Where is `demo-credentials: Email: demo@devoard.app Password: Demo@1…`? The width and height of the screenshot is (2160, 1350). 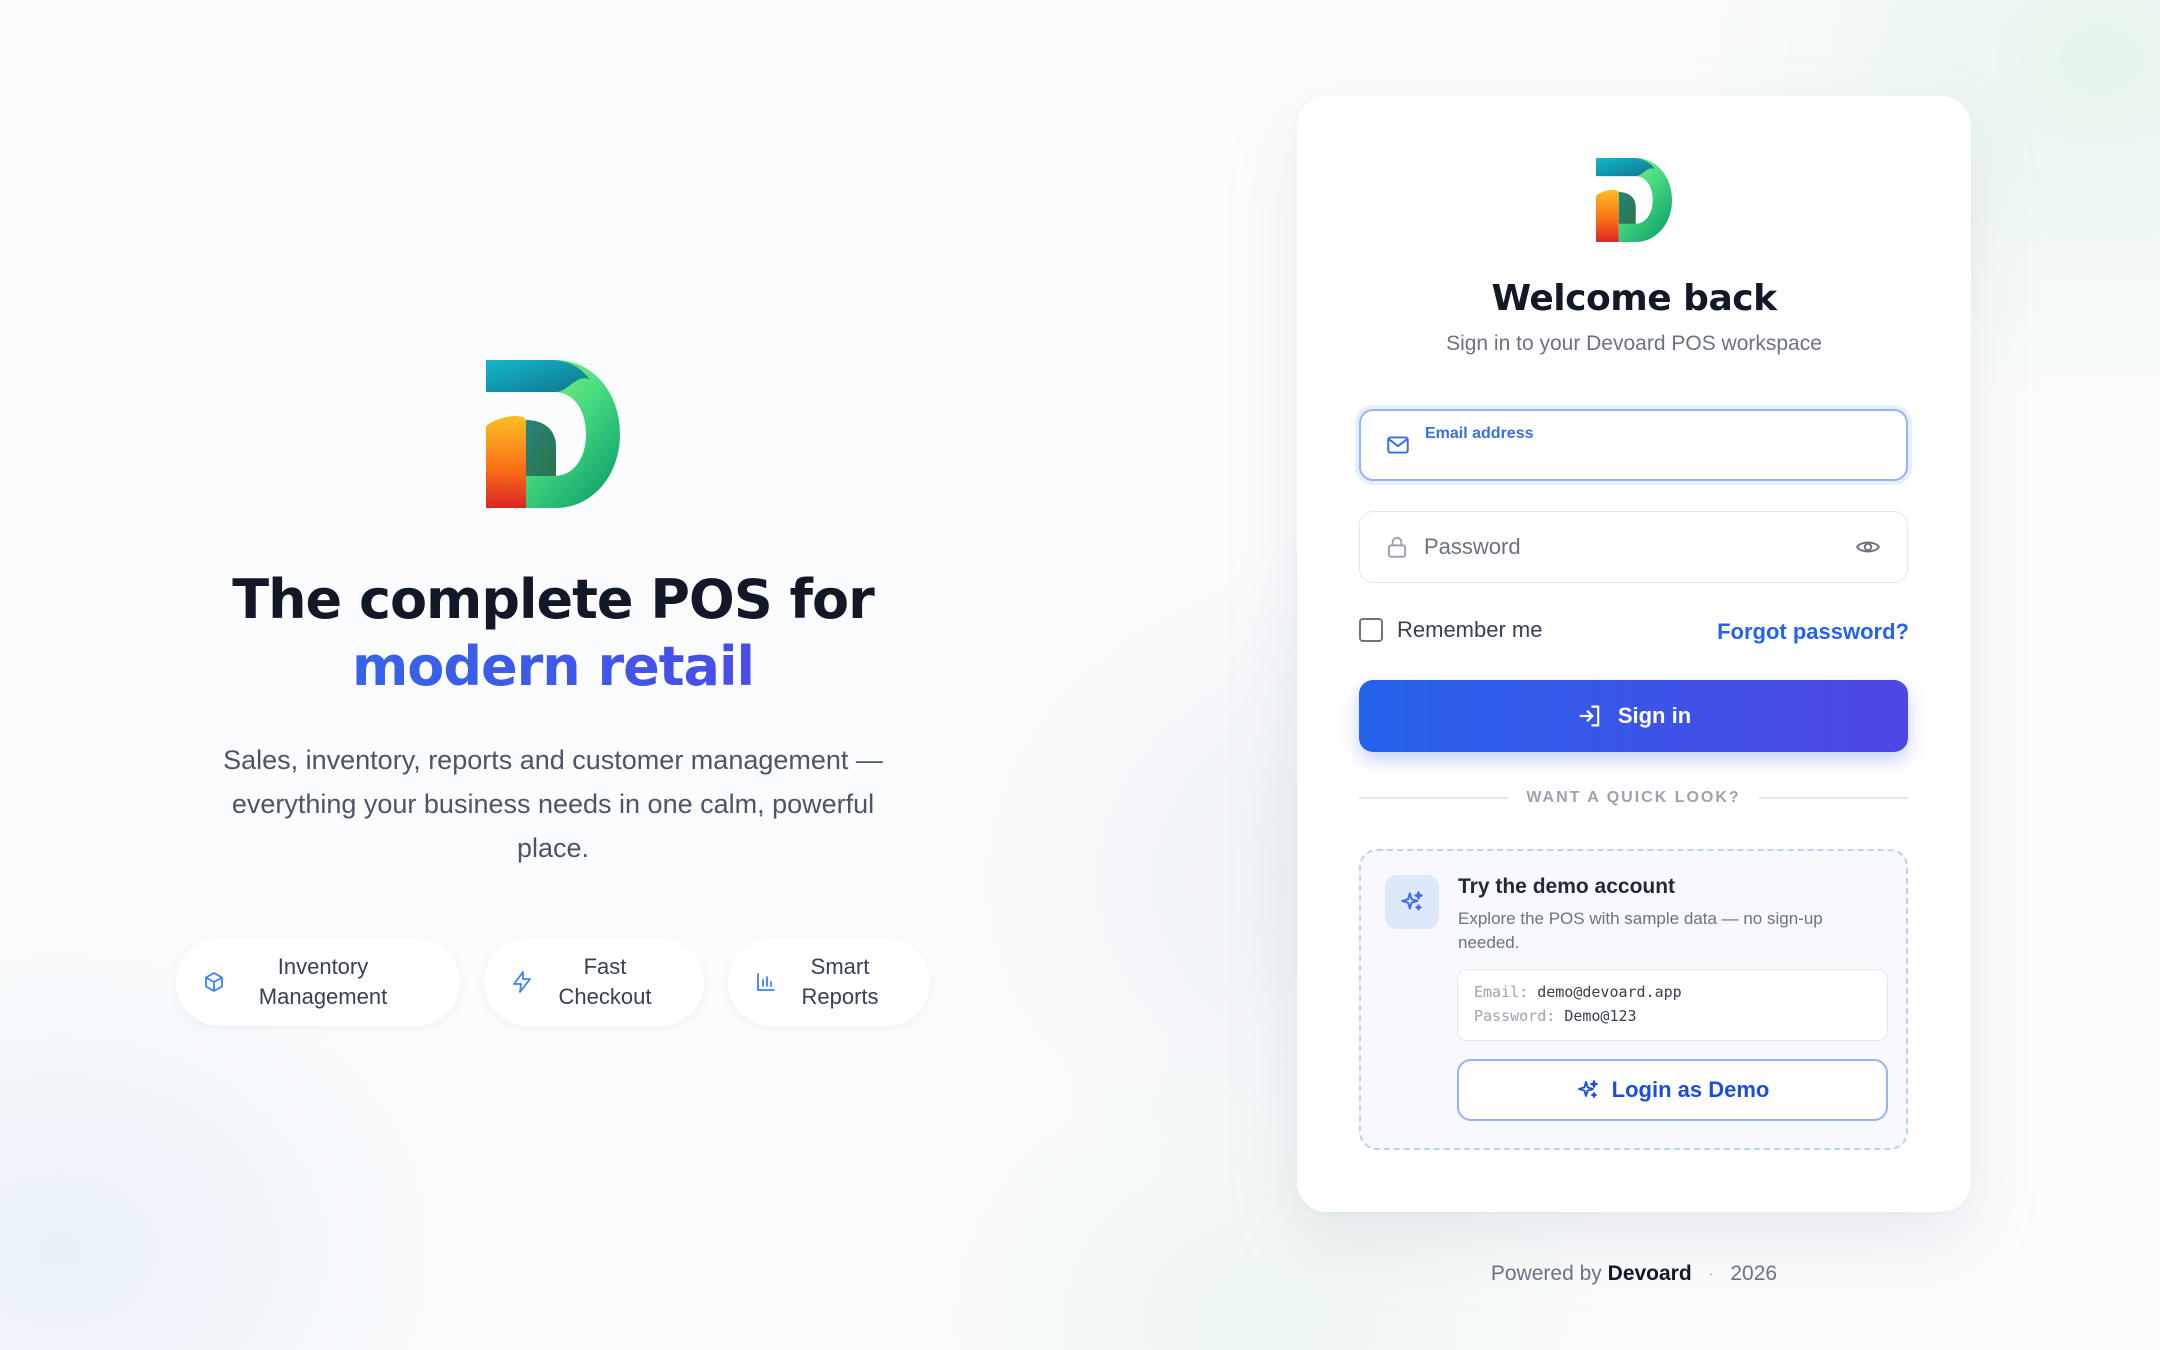
demo-credentials: Email: demo@devoard.app Password: Demo@1… is located at coordinates (1672, 1005).